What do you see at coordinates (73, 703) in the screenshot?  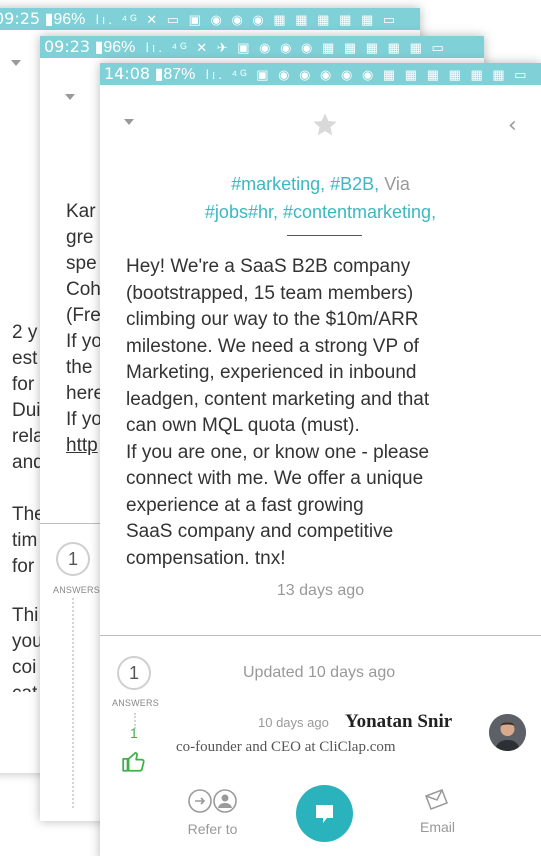 I see `answer-thread-line` at bounding box center [73, 703].